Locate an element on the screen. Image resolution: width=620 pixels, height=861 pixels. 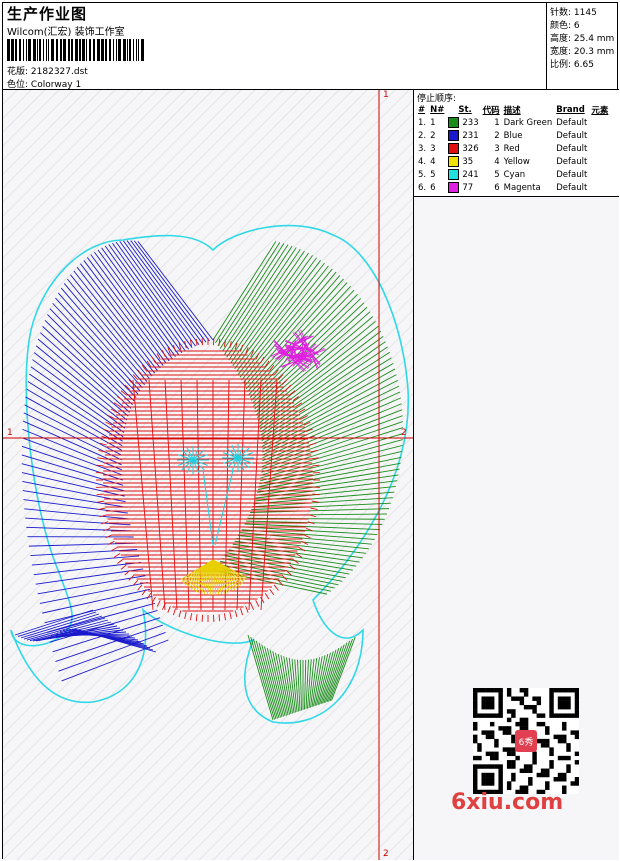
qr-code: 6秀 is located at coordinates (526, 741).